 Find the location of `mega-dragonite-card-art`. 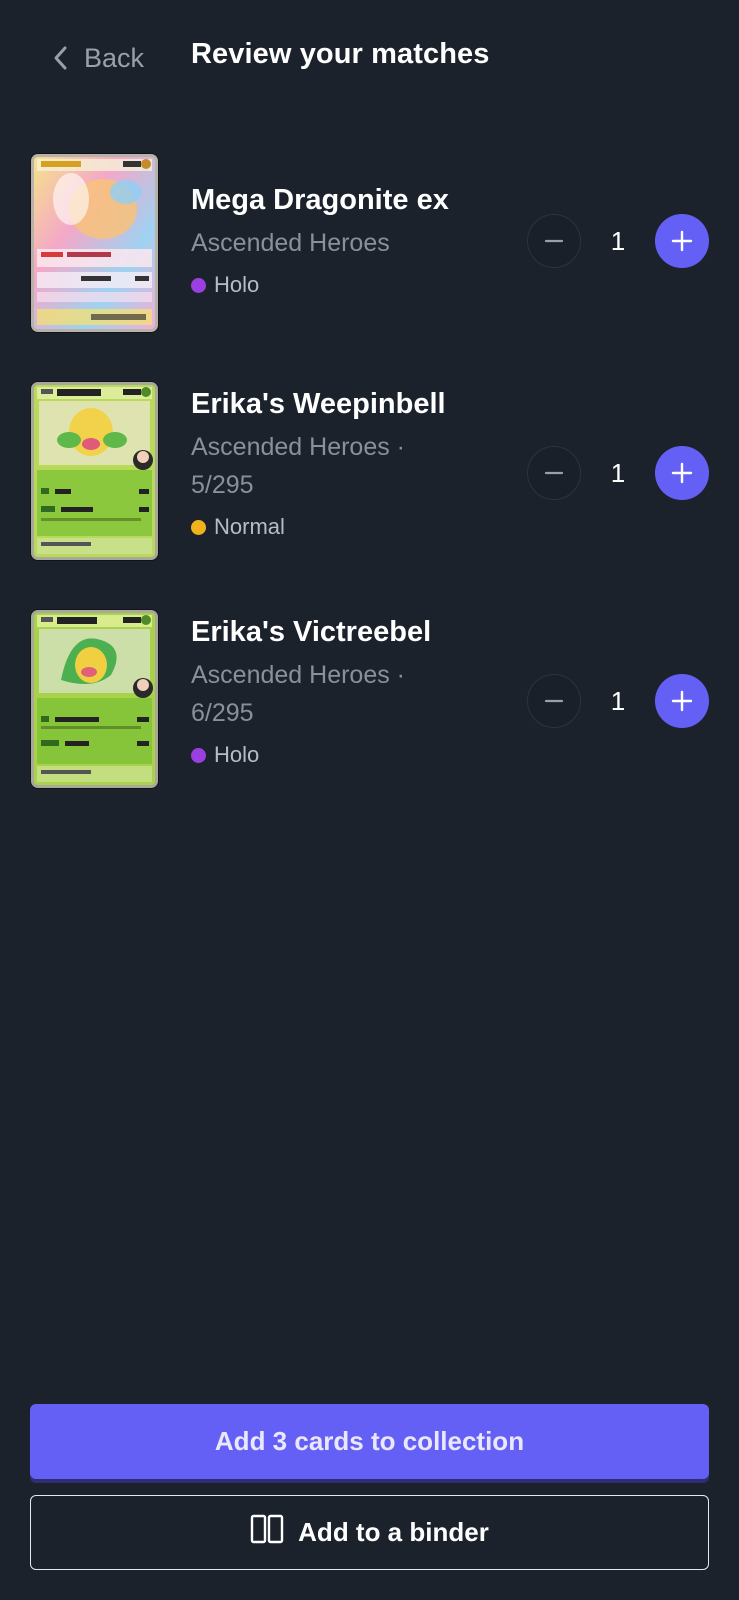

mega-dragonite-card-art is located at coordinates (94, 243).